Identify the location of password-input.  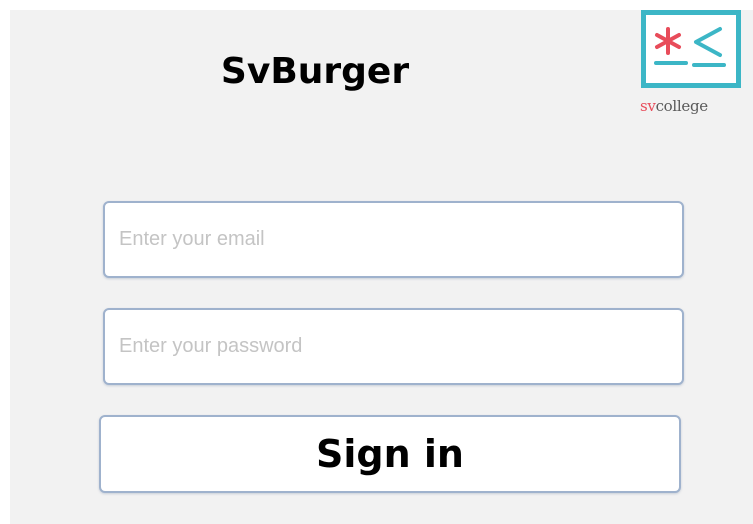
(393, 346).